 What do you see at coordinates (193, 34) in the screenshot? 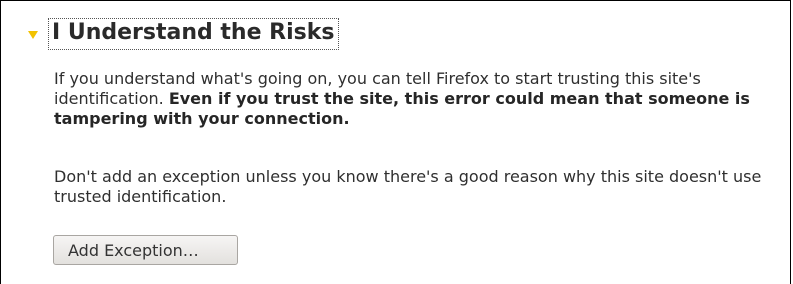
I see `risks-heading: I Understand the Risks` at bounding box center [193, 34].